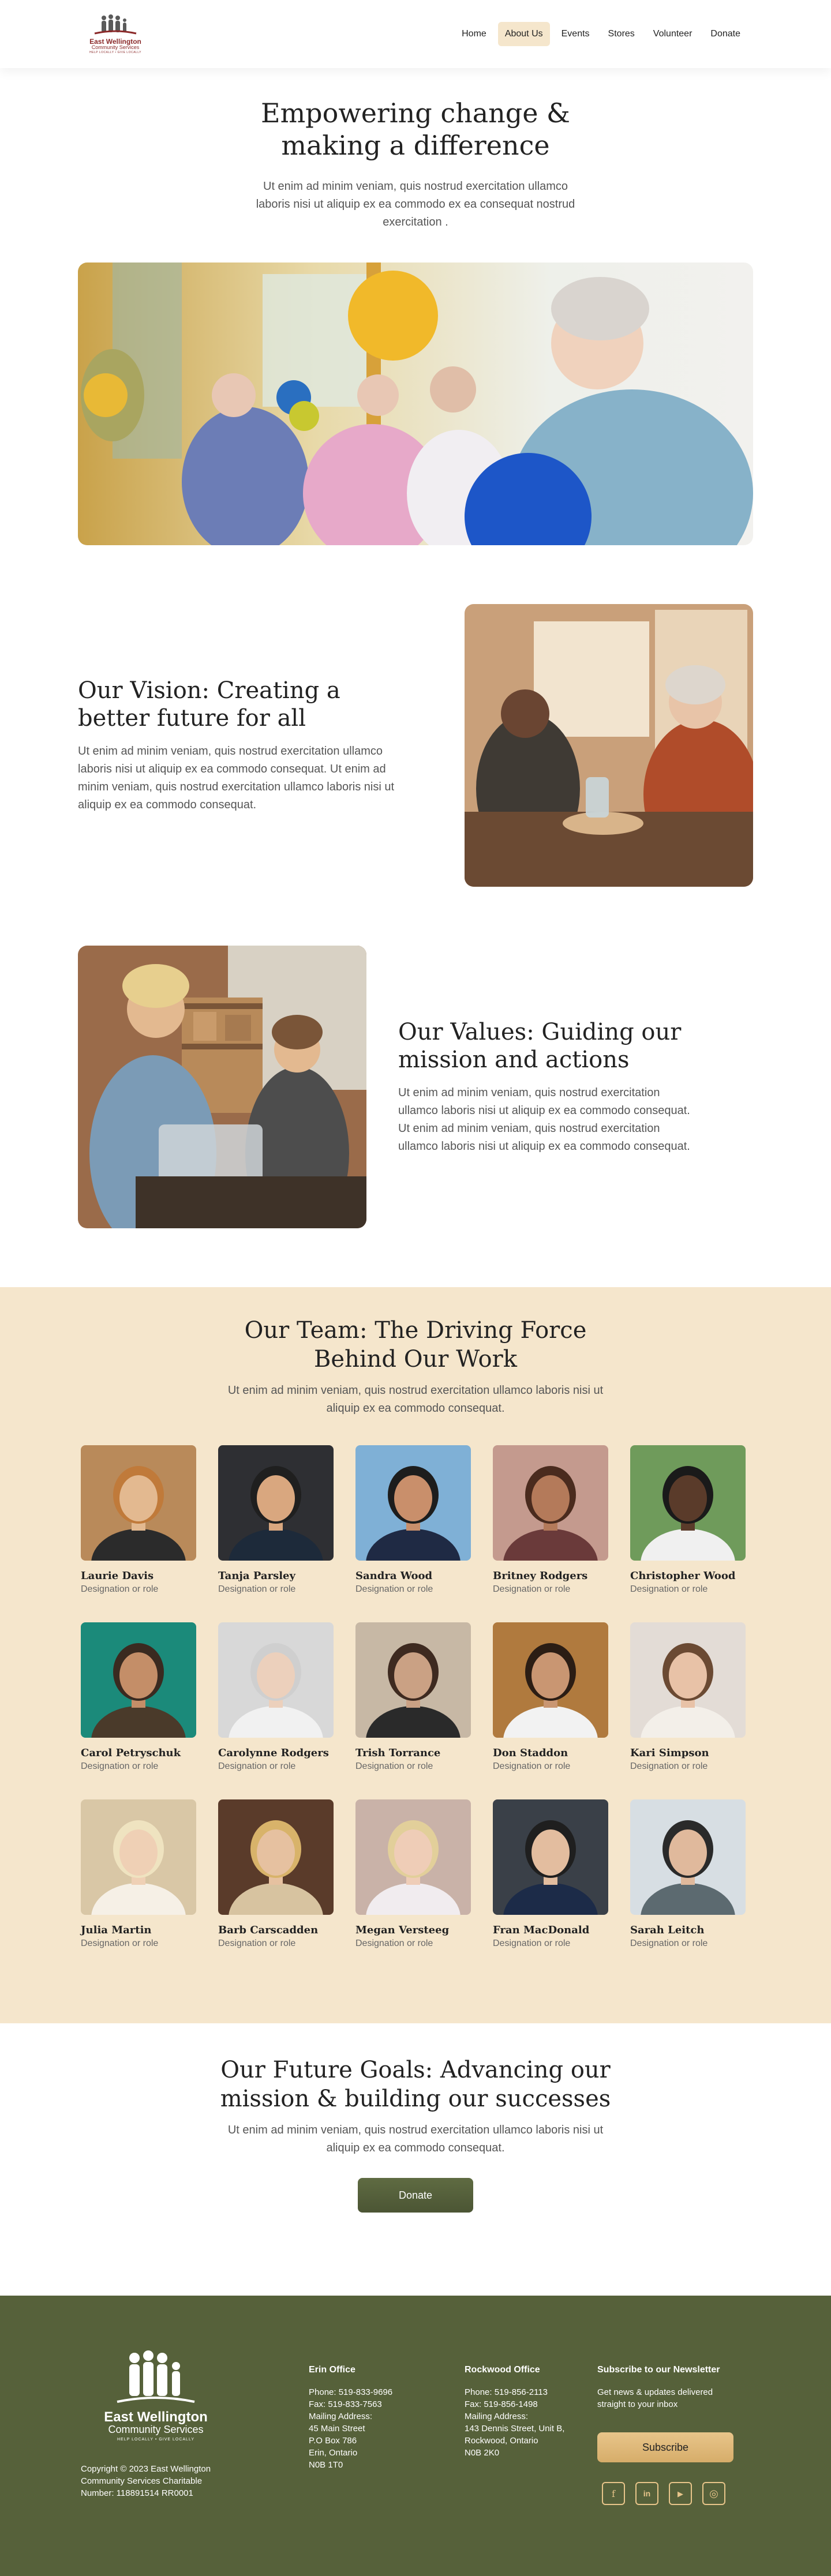  Describe the element at coordinates (665, 2447) in the screenshot. I see `subscribe-button: Subscribe` at that location.